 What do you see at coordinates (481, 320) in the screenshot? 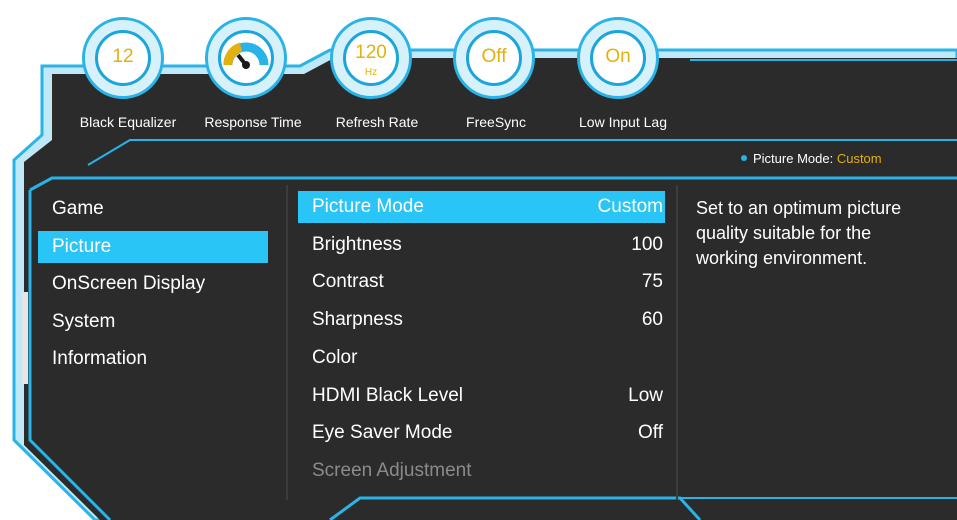
I see `setting-sharpness: Sharpness 60` at bounding box center [481, 320].